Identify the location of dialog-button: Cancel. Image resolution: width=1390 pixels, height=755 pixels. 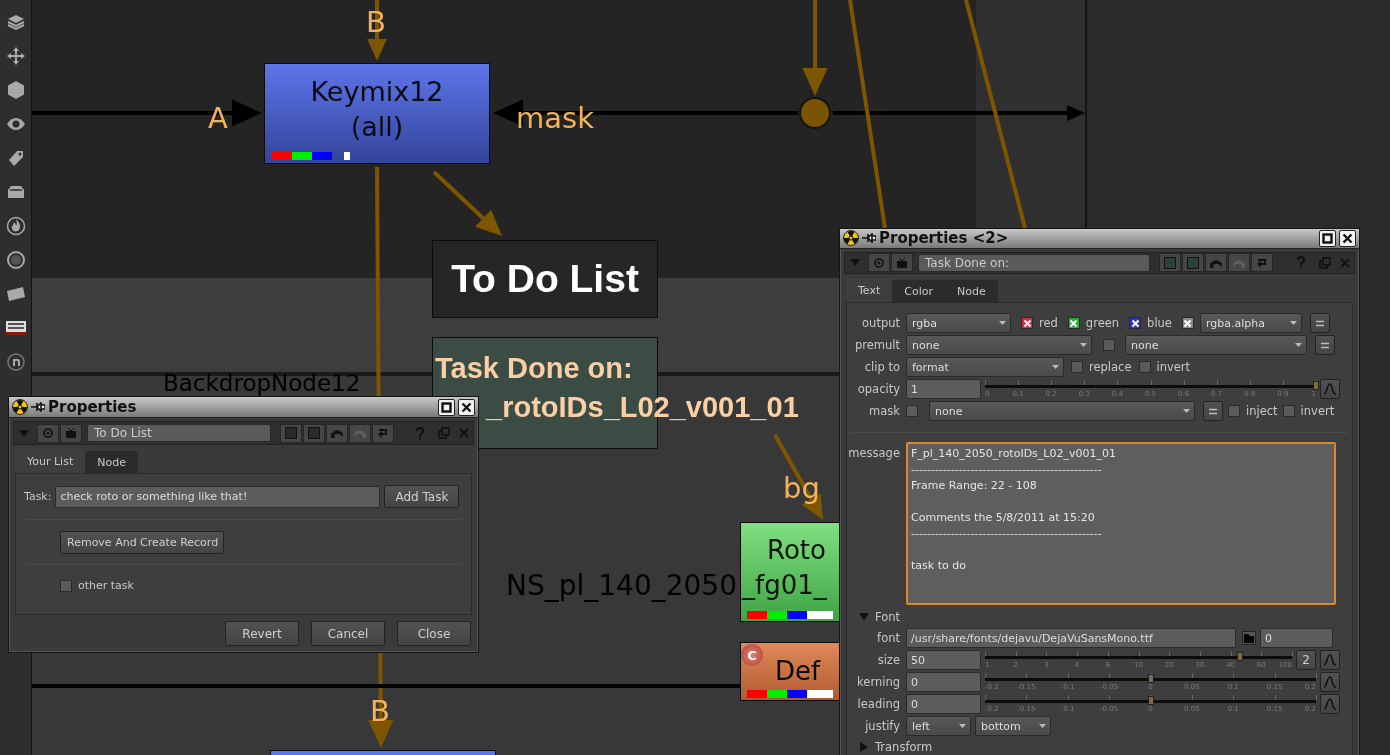
(348, 633).